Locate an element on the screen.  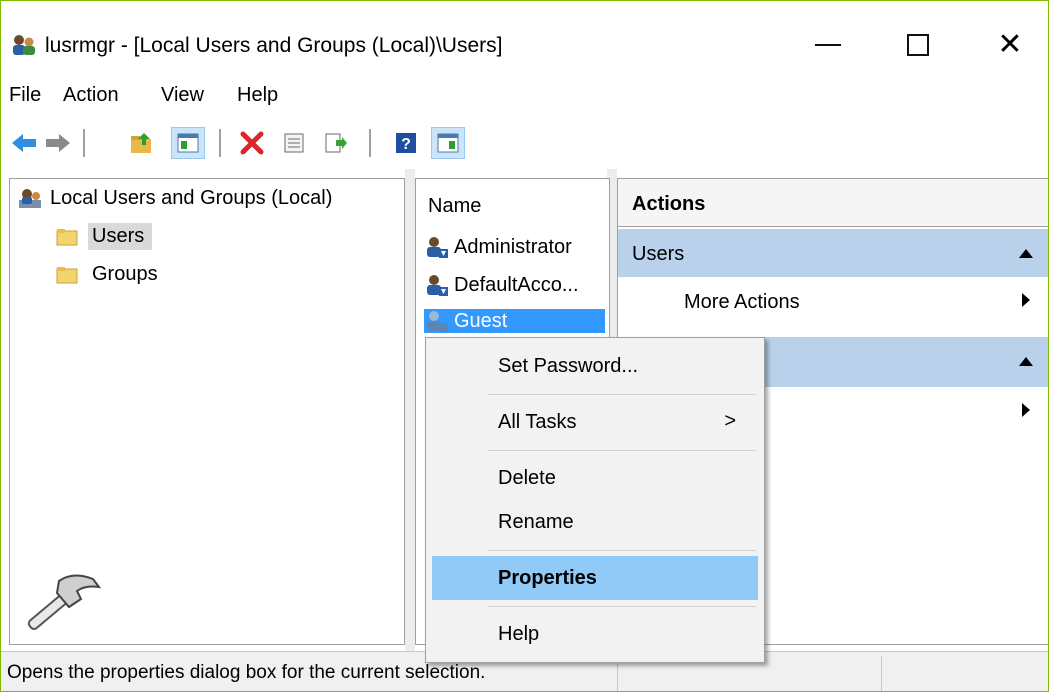
menu-item-label: Delete is located at coordinates (527, 478).